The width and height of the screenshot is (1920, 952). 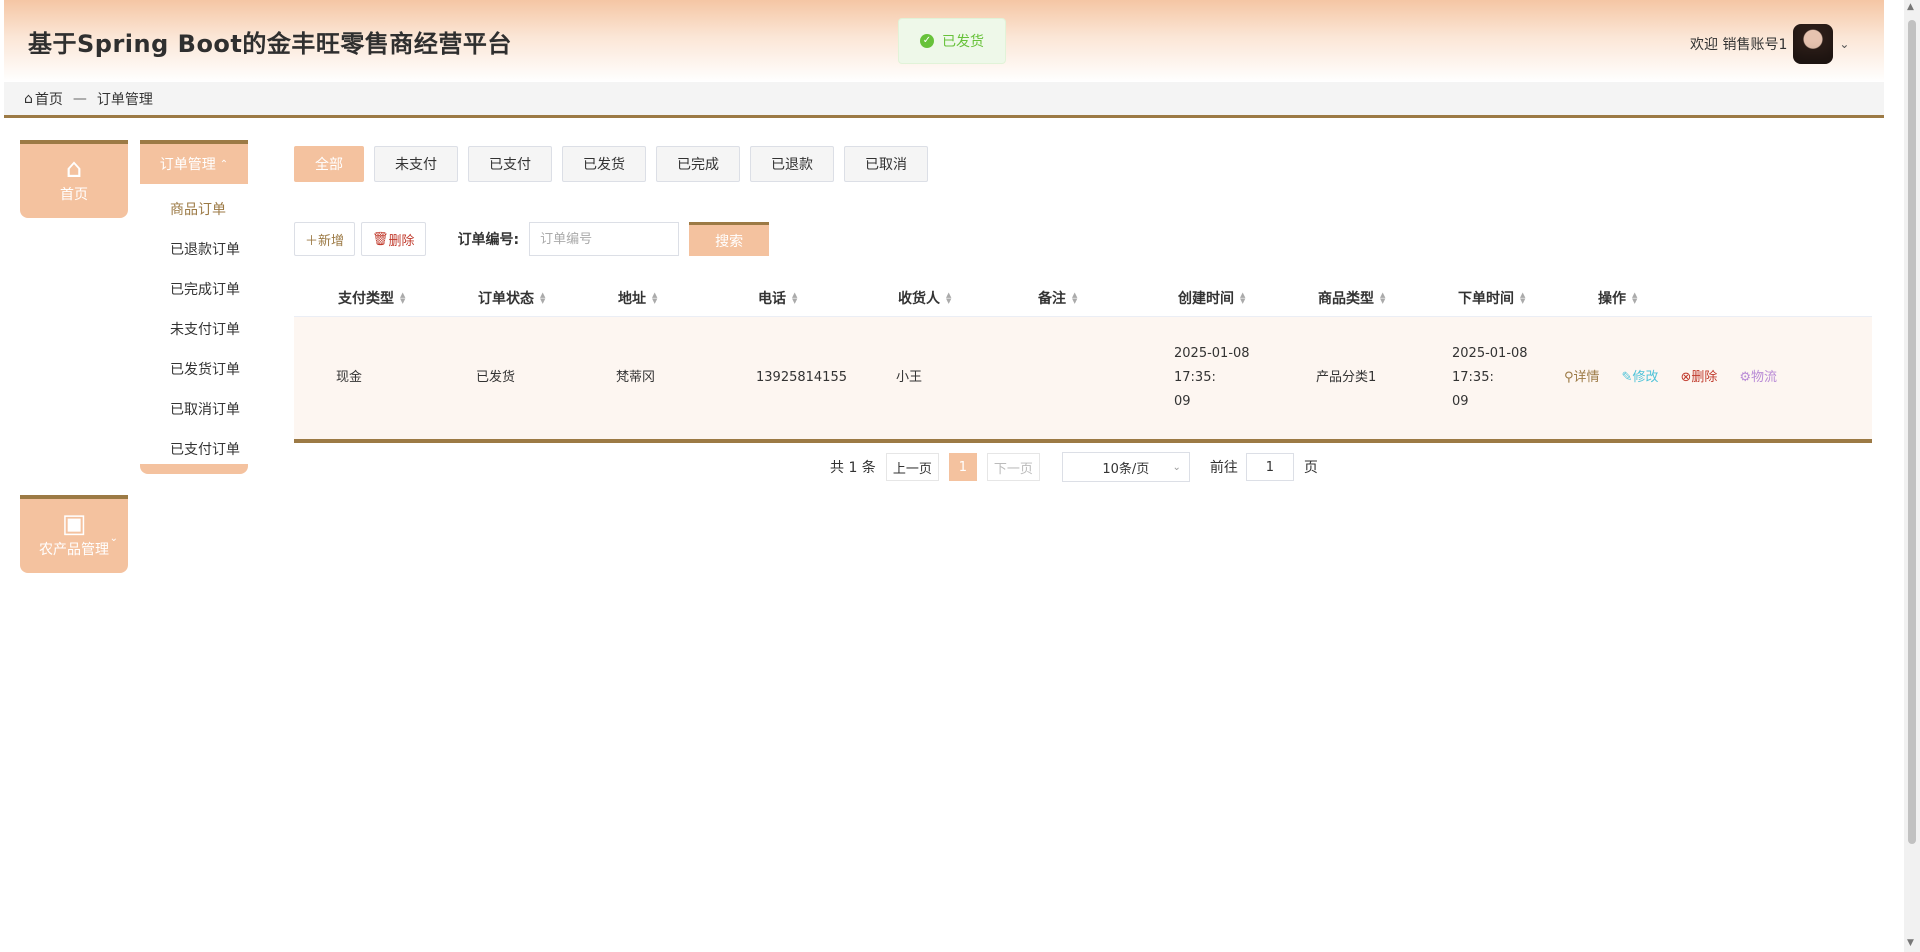 What do you see at coordinates (1640, 378) in the screenshot?
I see `edit-button: ✎修改` at bounding box center [1640, 378].